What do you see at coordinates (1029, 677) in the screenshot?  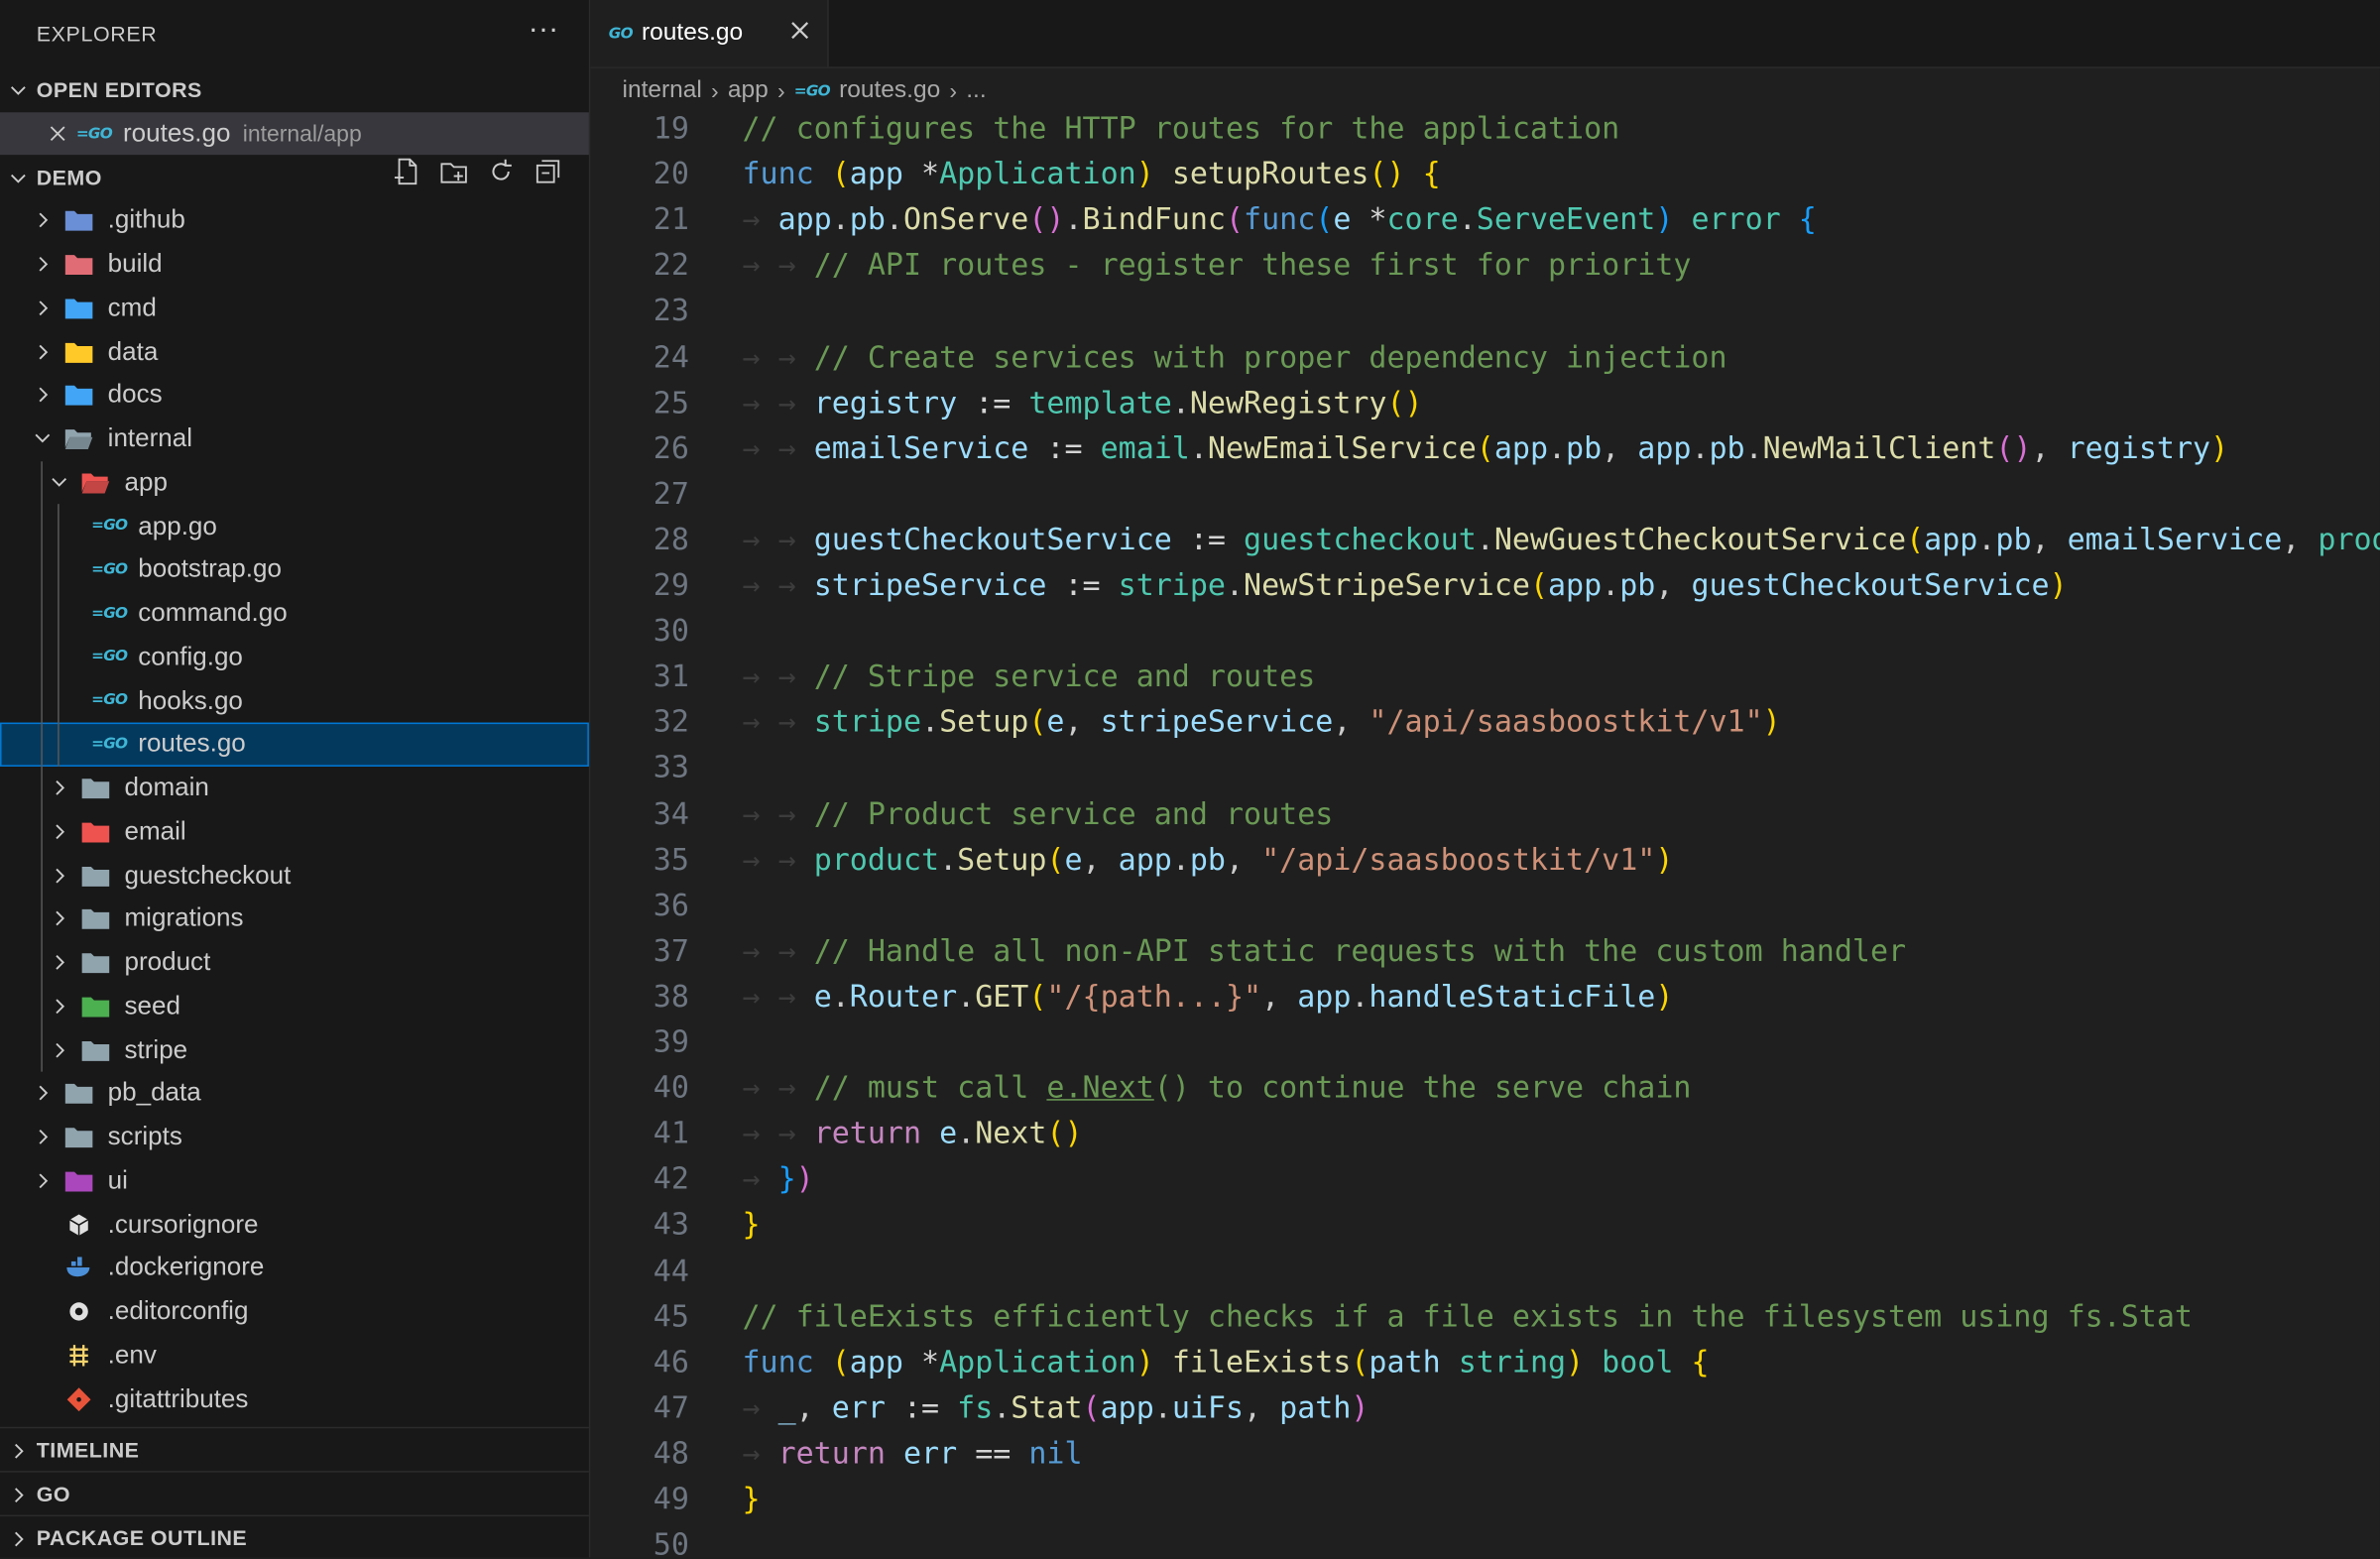 I see `code-text: → → // Stripe service and routes` at bounding box center [1029, 677].